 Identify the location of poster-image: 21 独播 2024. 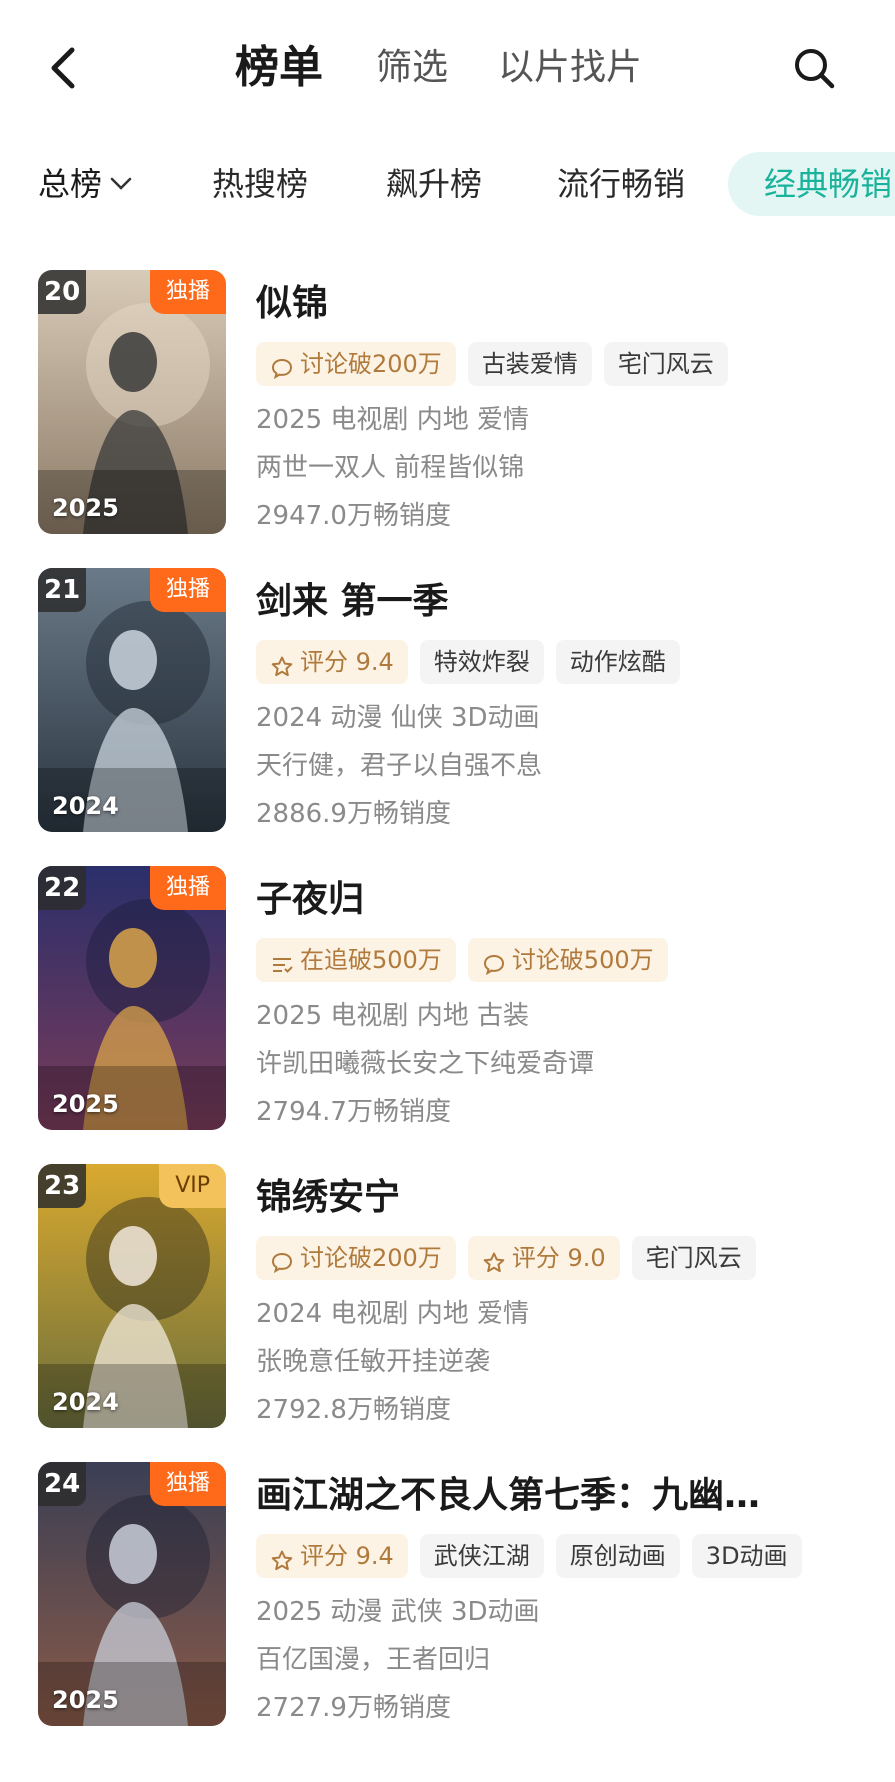
(132, 700).